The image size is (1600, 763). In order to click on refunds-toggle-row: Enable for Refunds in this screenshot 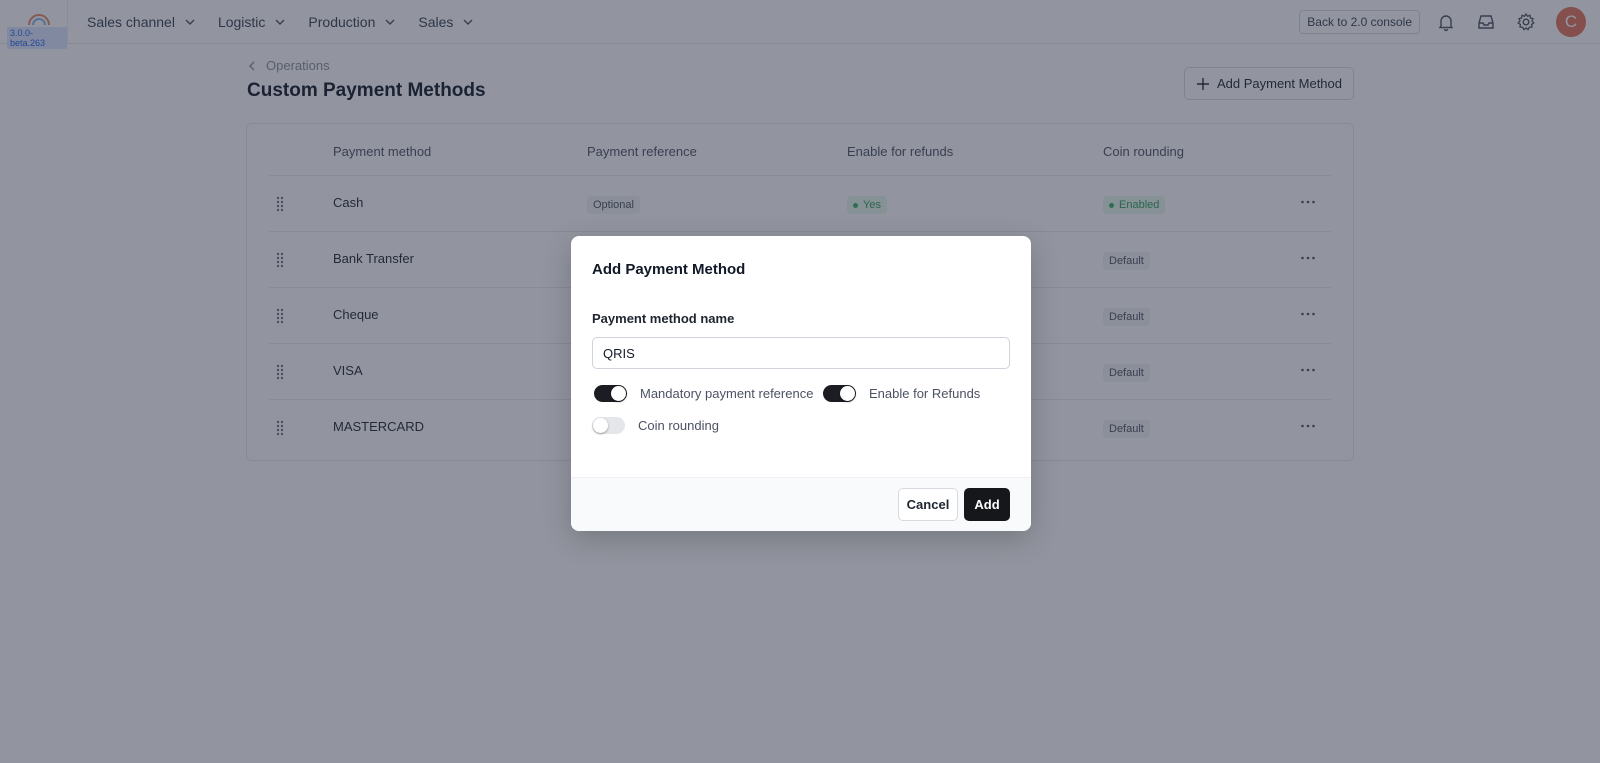, I will do `click(901, 393)`.